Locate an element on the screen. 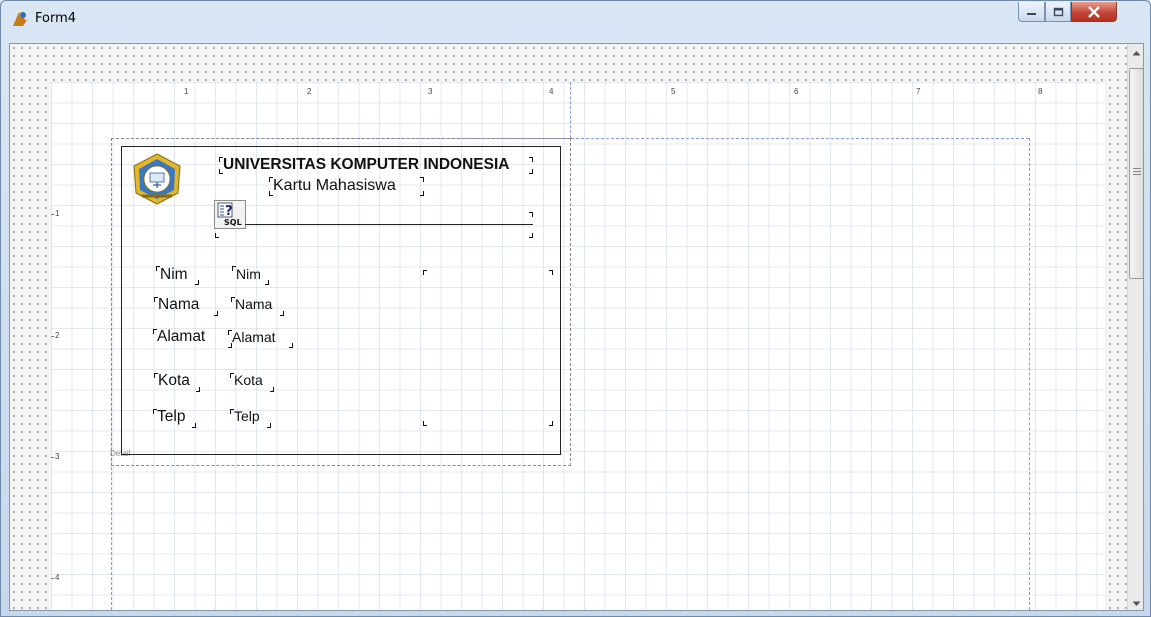 The height and width of the screenshot is (617, 1151). scroll-down-button is located at coordinates (1135, 602).